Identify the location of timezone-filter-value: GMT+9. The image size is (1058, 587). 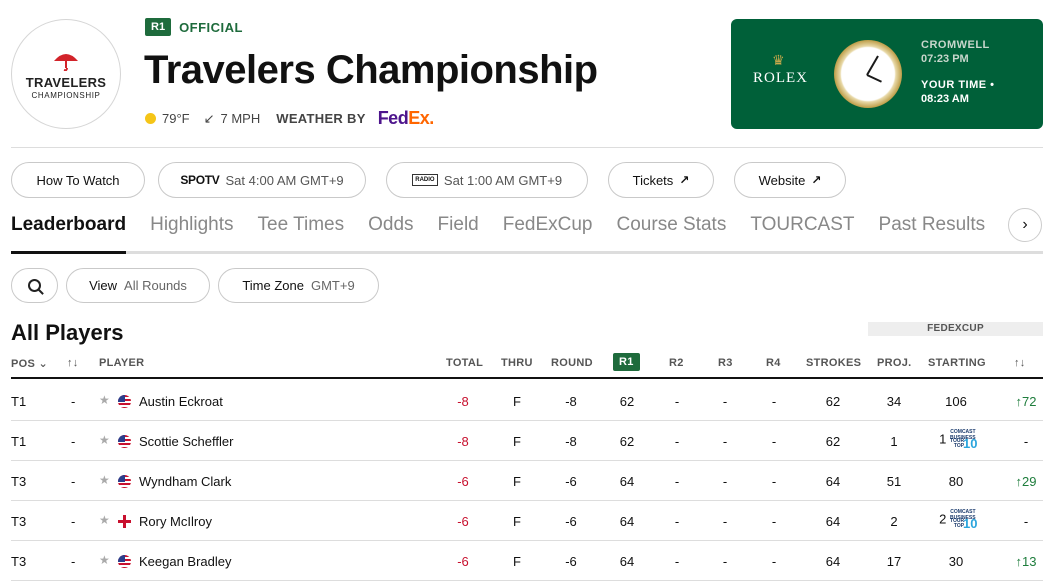
(332, 285).